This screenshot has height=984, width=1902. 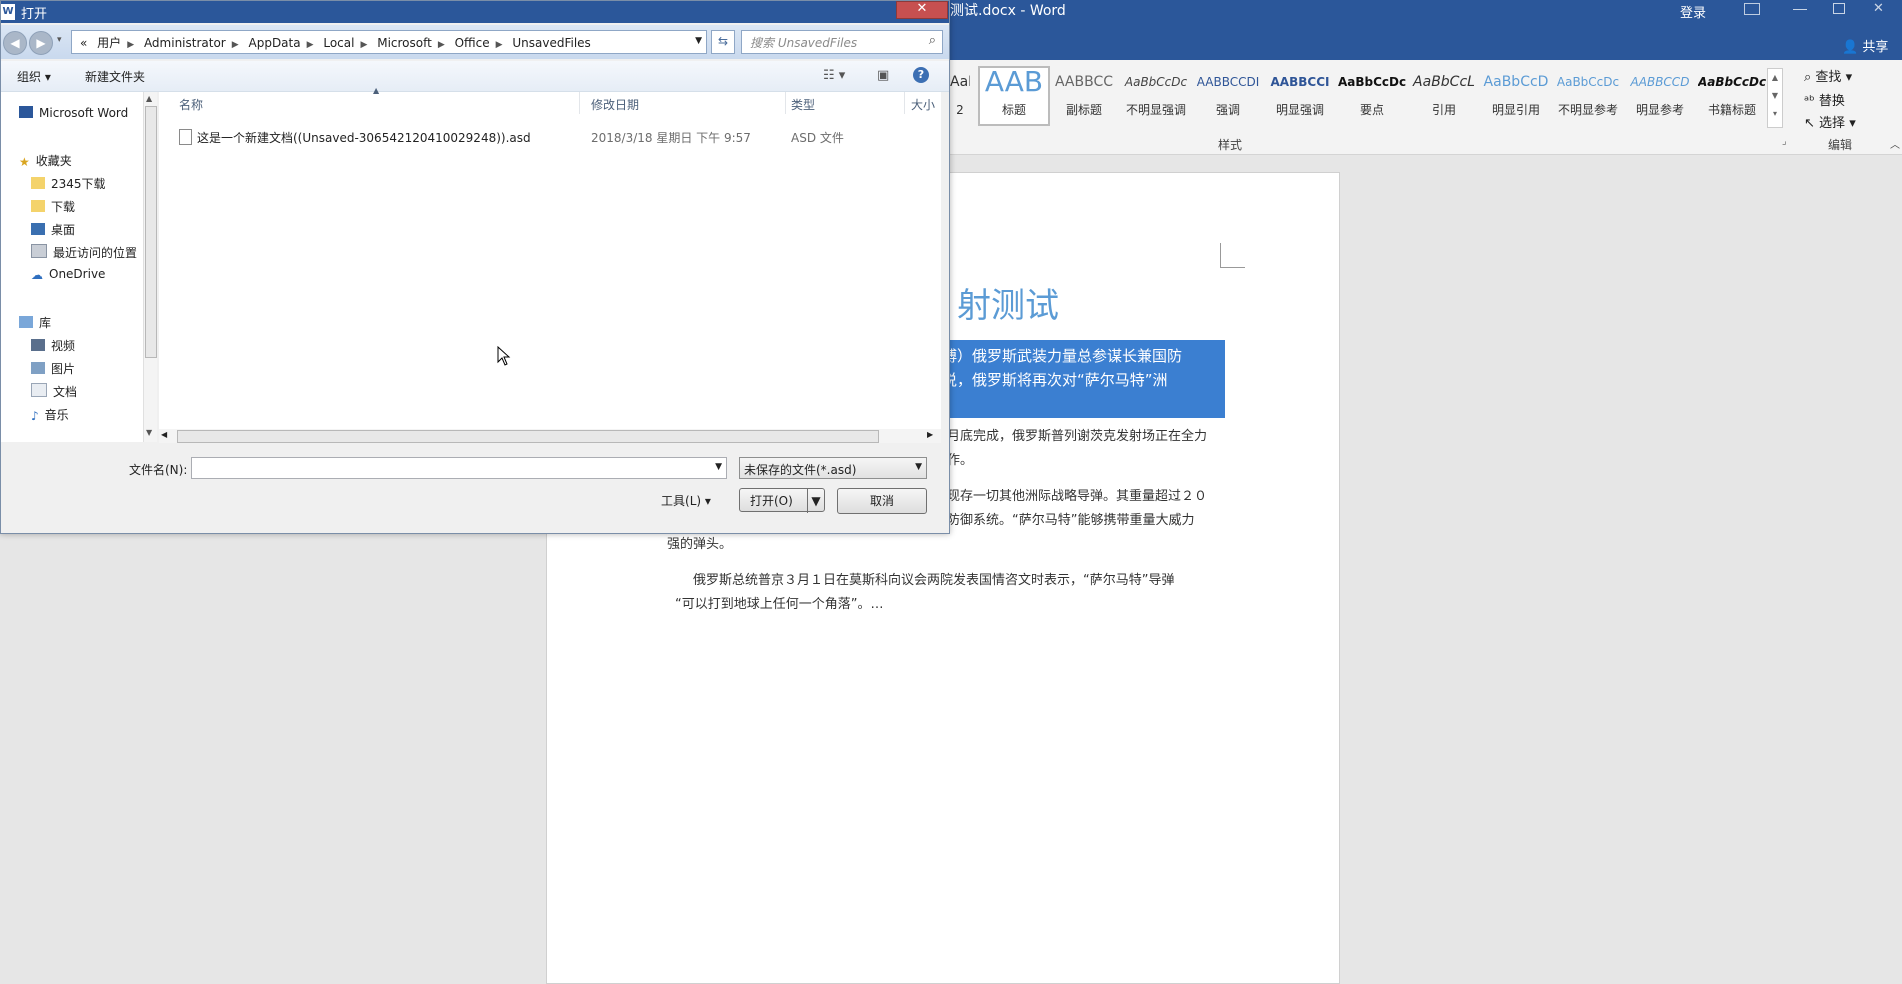 I want to click on breadcrumb-overflow: «, so click(x=83, y=43).